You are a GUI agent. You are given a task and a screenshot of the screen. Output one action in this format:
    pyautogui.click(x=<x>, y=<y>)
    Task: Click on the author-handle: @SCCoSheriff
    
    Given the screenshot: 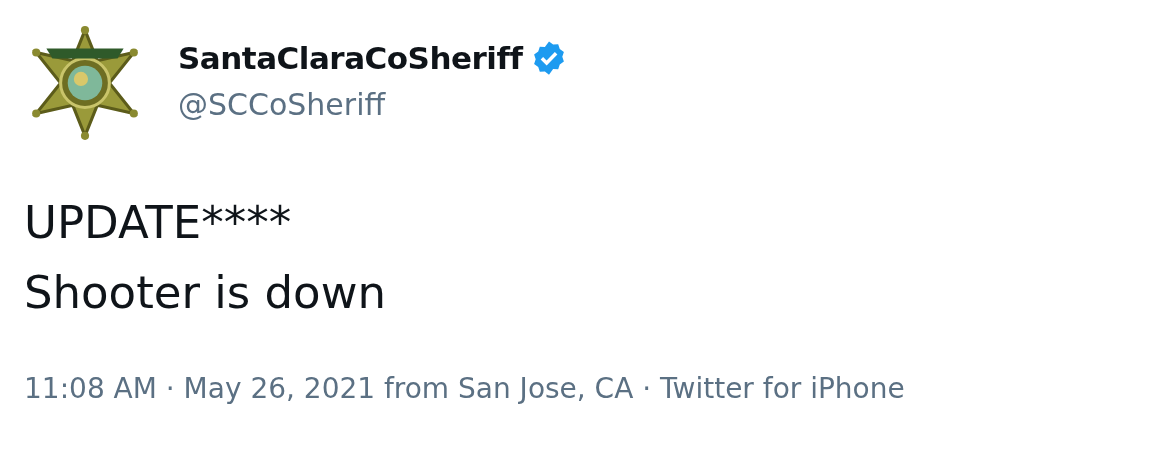 What is the action you would take?
    pyautogui.click(x=373, y=104)
    